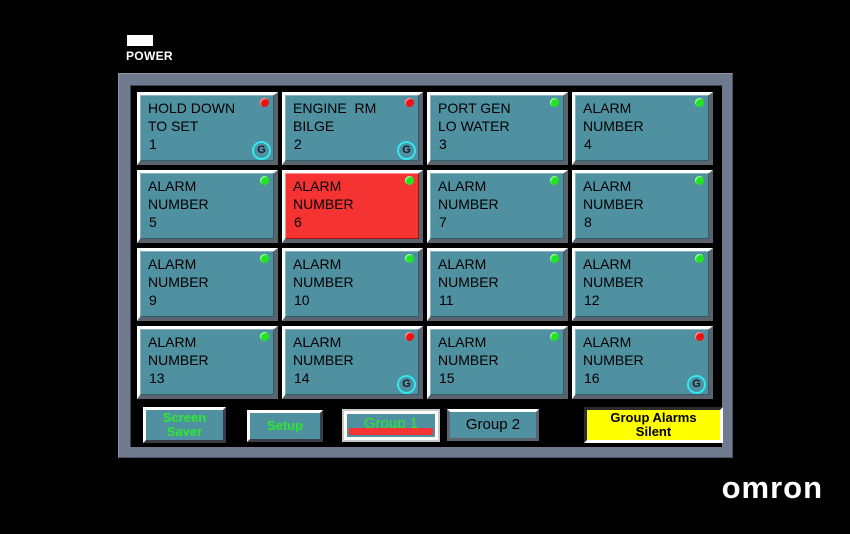 Image resolution: width=850 pixels, height=534 pixels. I want to click on setup-label: Setup, so click(285, 425).